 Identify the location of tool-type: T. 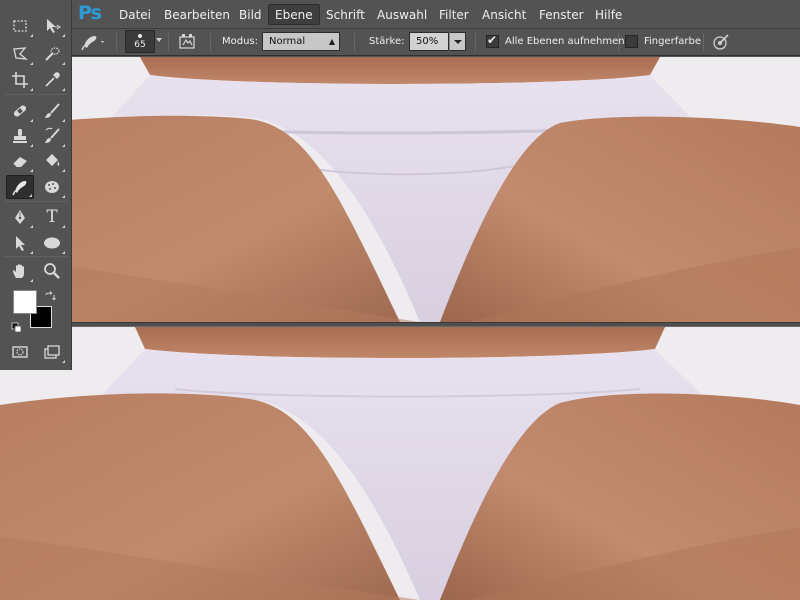
(52, 217).